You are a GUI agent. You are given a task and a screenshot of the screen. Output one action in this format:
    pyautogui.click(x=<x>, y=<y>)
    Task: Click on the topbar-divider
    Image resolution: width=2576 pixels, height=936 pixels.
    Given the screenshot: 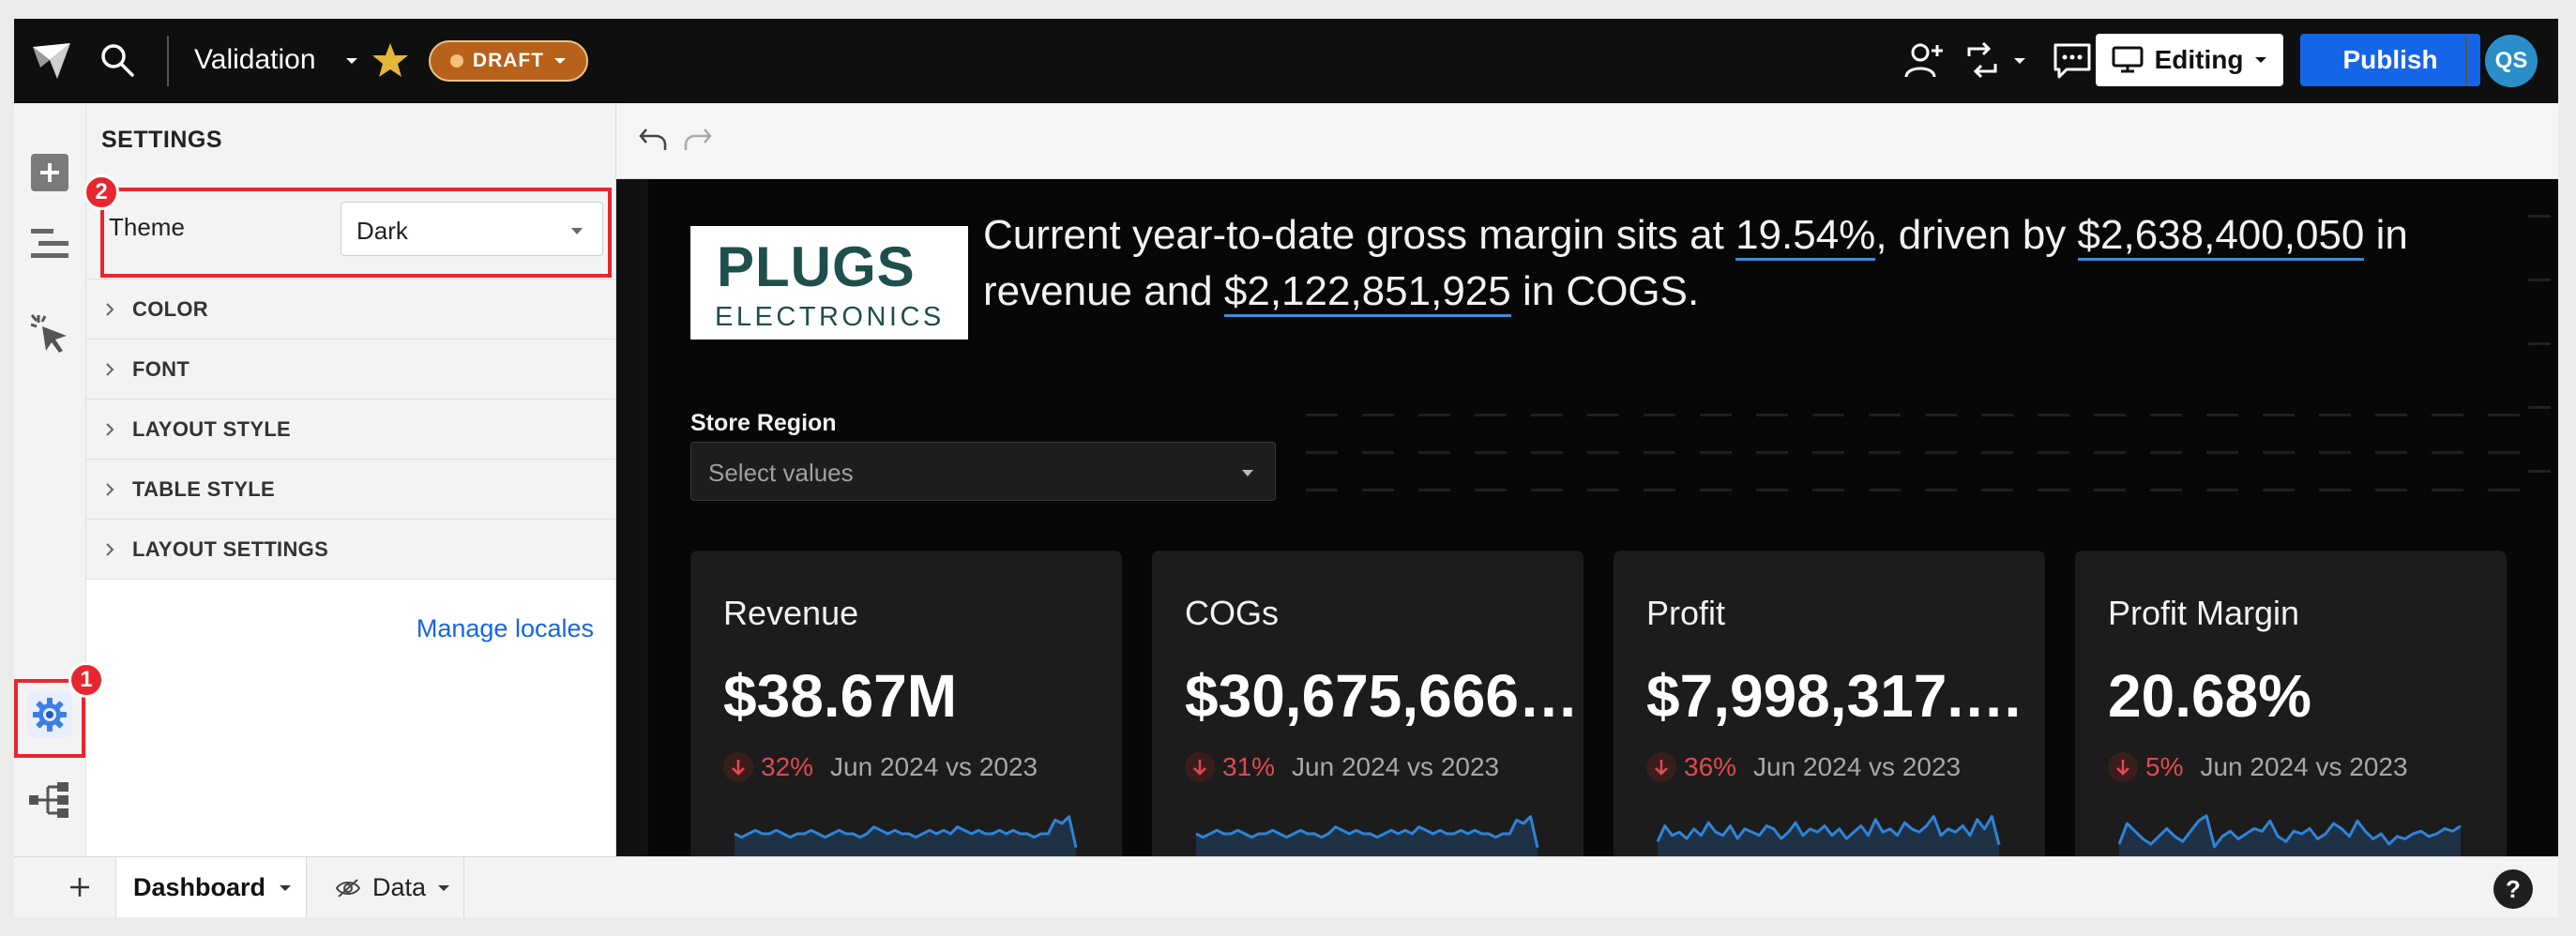 What is the action you would take?
    pyautogui.click(x=168, y=61)
    